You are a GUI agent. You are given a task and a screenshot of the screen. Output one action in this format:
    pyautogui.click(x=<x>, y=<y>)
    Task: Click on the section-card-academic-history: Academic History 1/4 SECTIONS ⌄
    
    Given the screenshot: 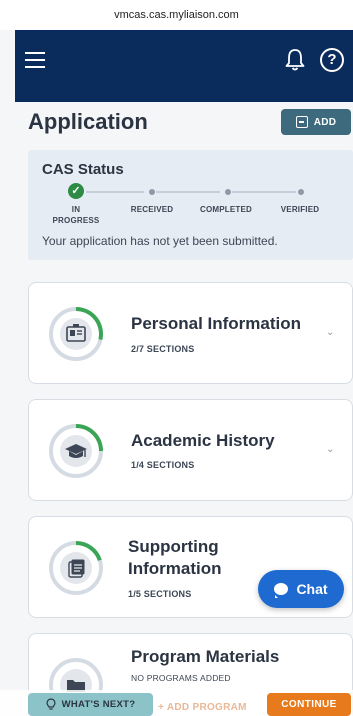 What is the action you would take?
    pyautogui.click(x=190, y=450)
    